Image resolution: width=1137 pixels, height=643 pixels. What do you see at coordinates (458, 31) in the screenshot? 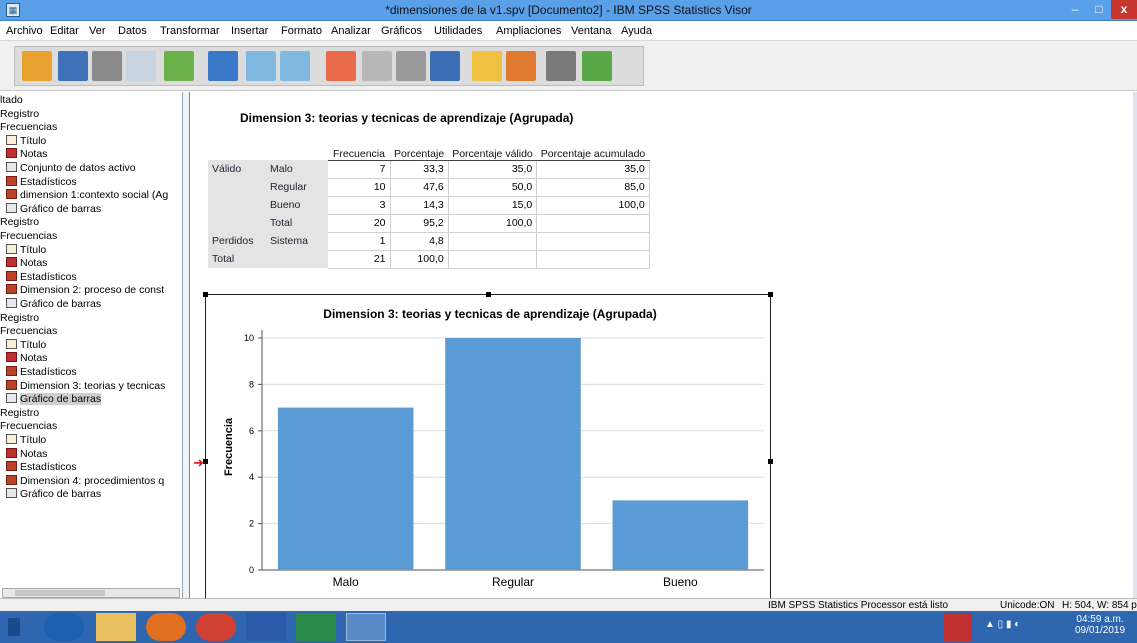
I see `menu-utilidades: Utilidades` at bounding box center [458, 31].